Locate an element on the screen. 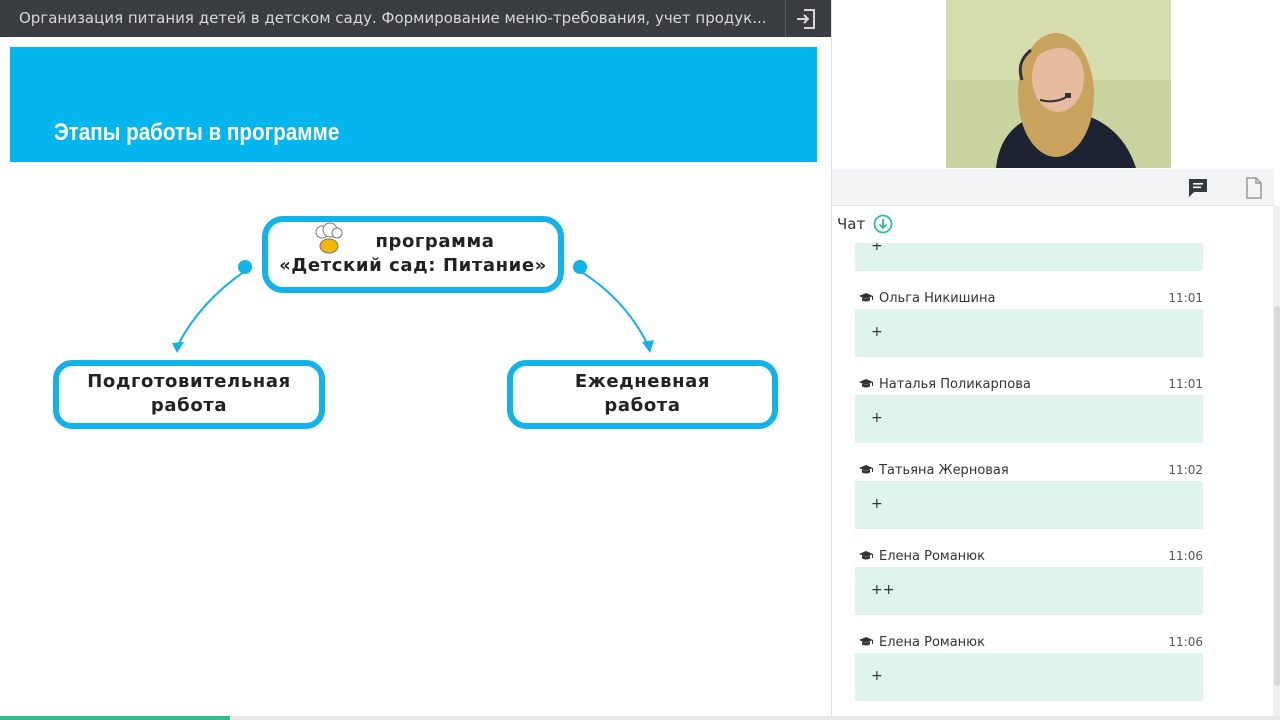 The height and width of the screenshot is (720, 1280). presenter-video is located at coordinates (1058, 84).